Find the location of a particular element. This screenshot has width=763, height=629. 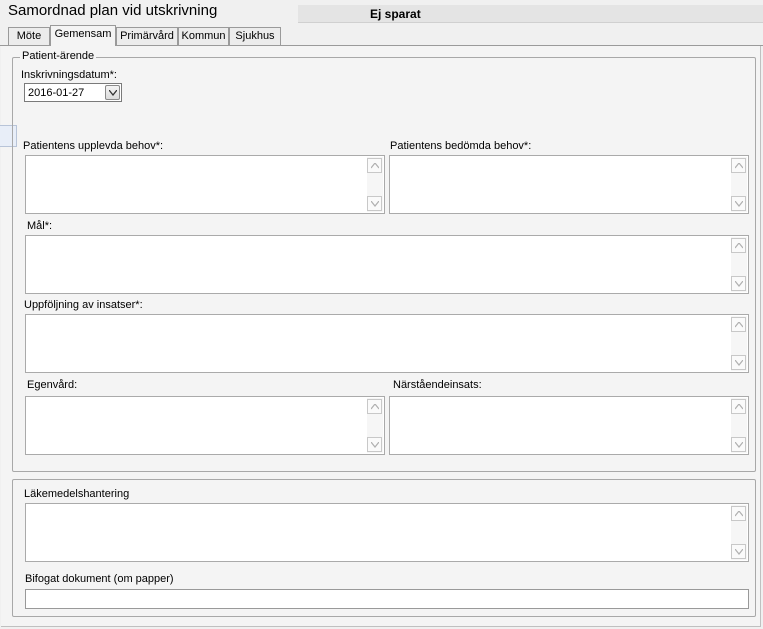

followup-textarea is located at coordinates (387, 343).